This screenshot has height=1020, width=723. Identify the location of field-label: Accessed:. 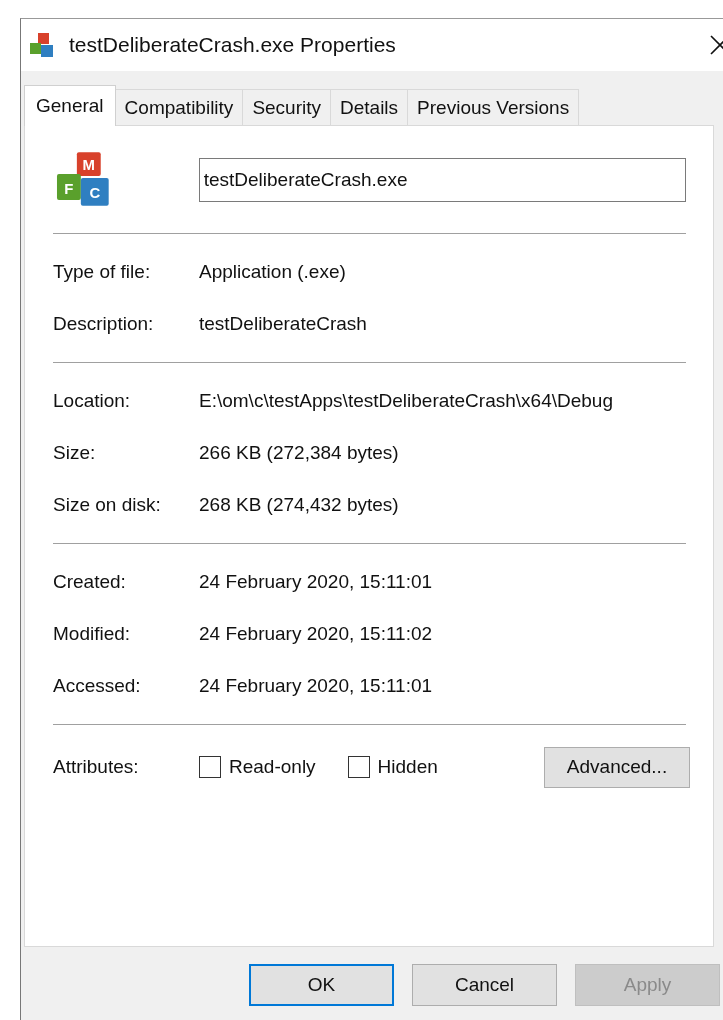
(97, 686).